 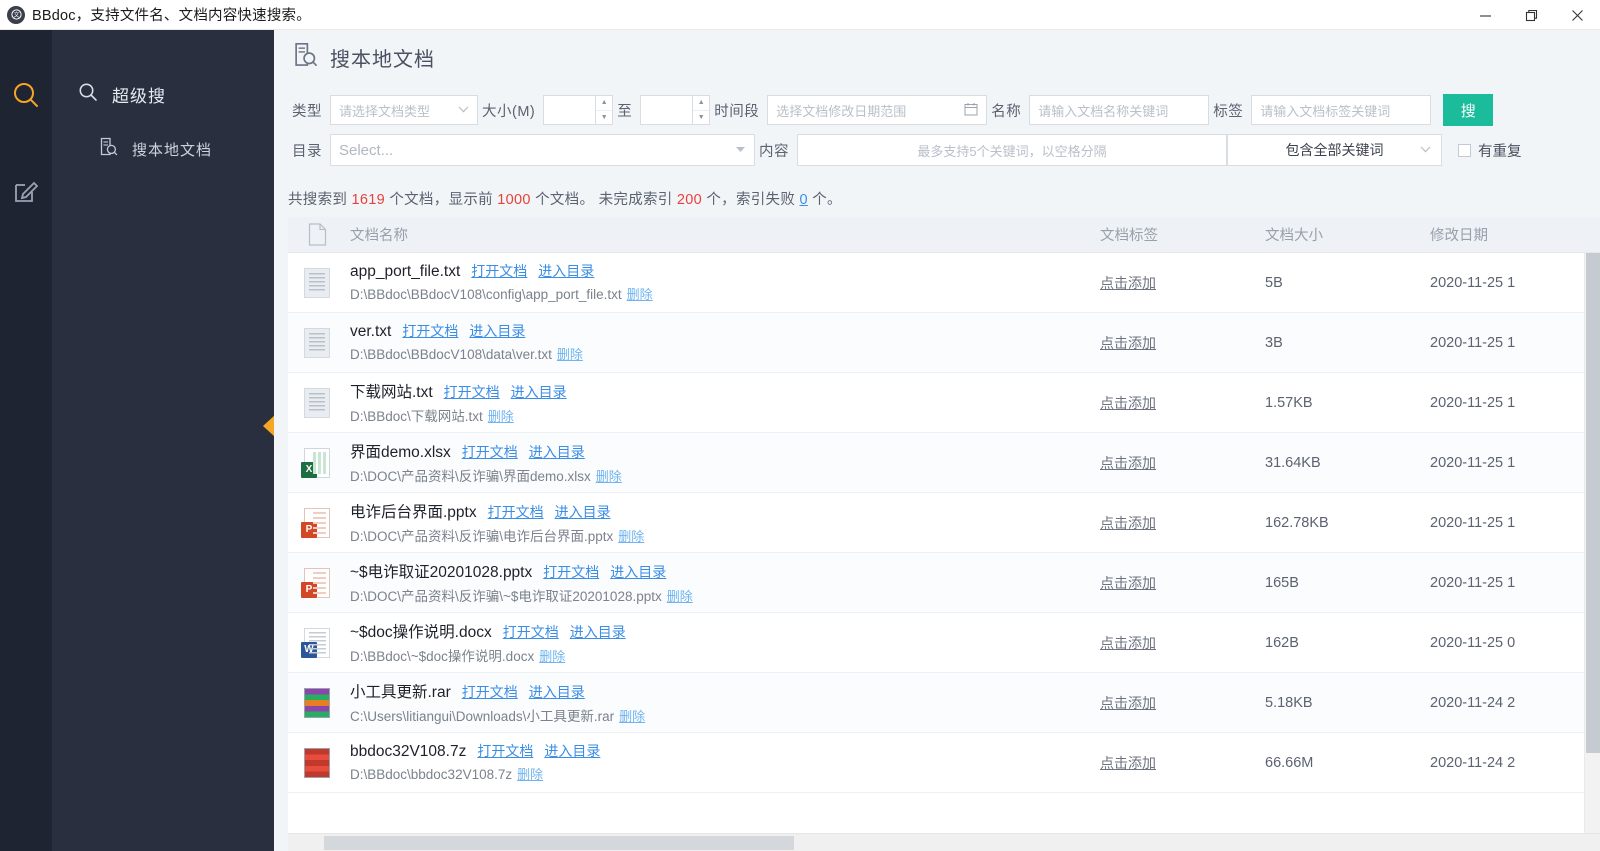 What do you see at coordinates (1334, 150) in the screenshot?
I see `keyword-mode-select: 包含全部关键词` at bounding box center [1334, 150].